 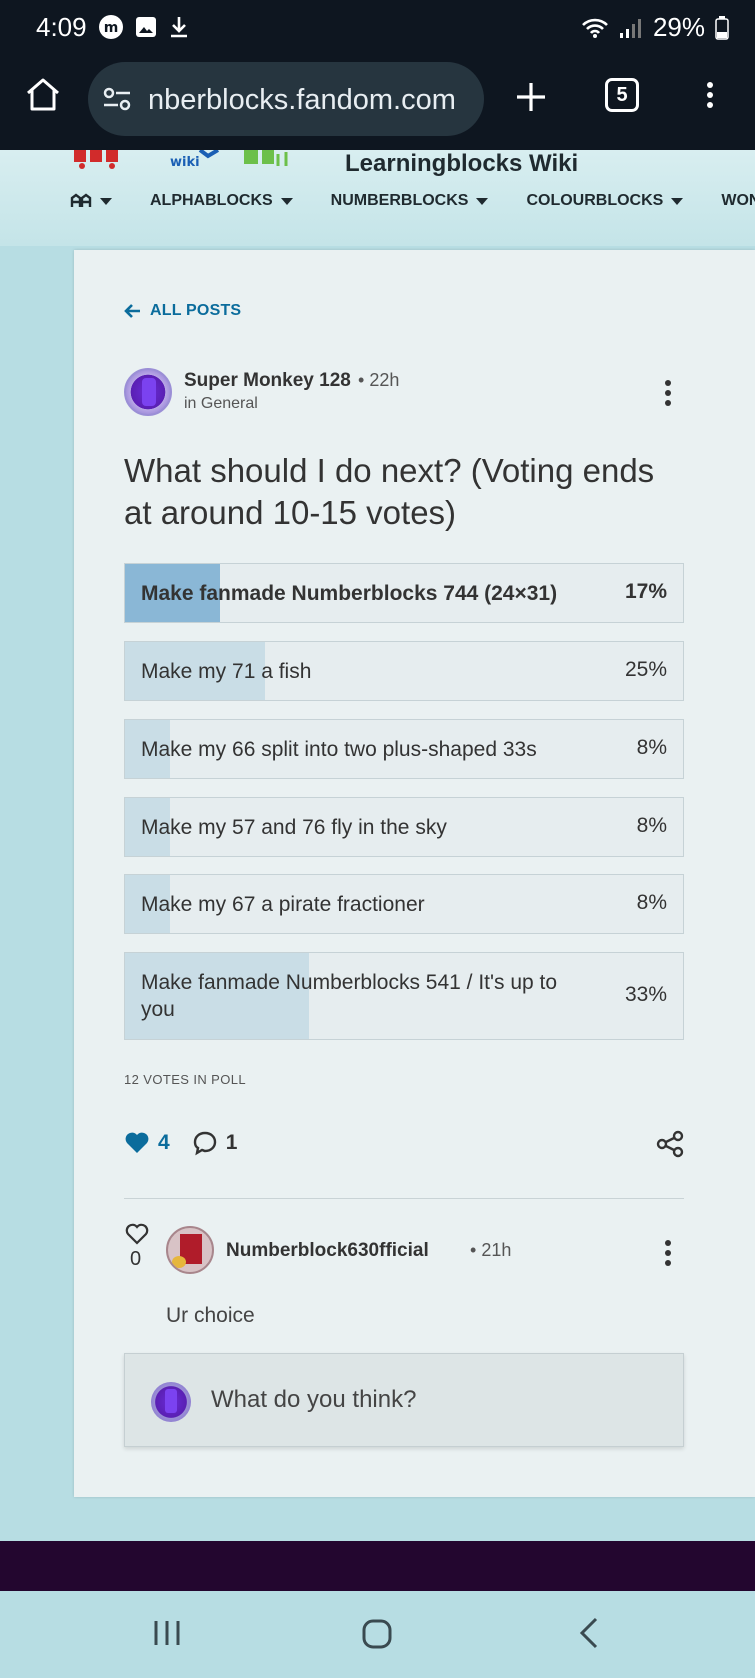 What do you see at coordinates (267, 381) in the screenshot?
I see `author-name: Super Monkey 128` at bounding box center [267, 381].